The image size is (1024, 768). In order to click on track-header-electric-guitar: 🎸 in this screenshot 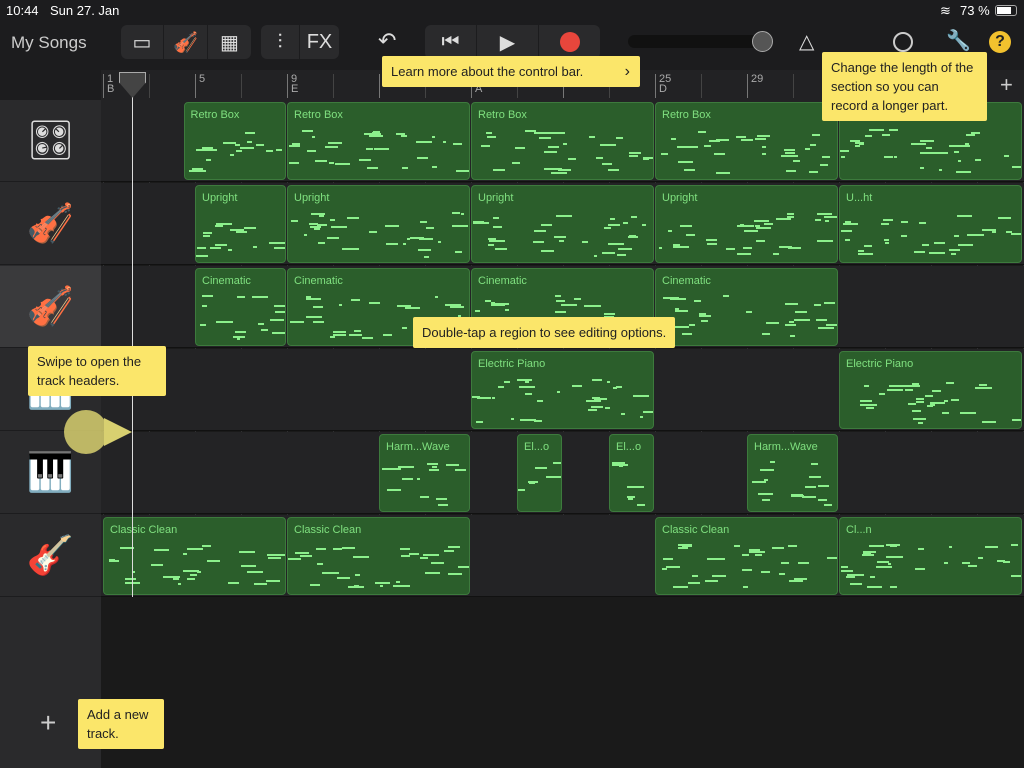, I will do `click(50, 556)`.